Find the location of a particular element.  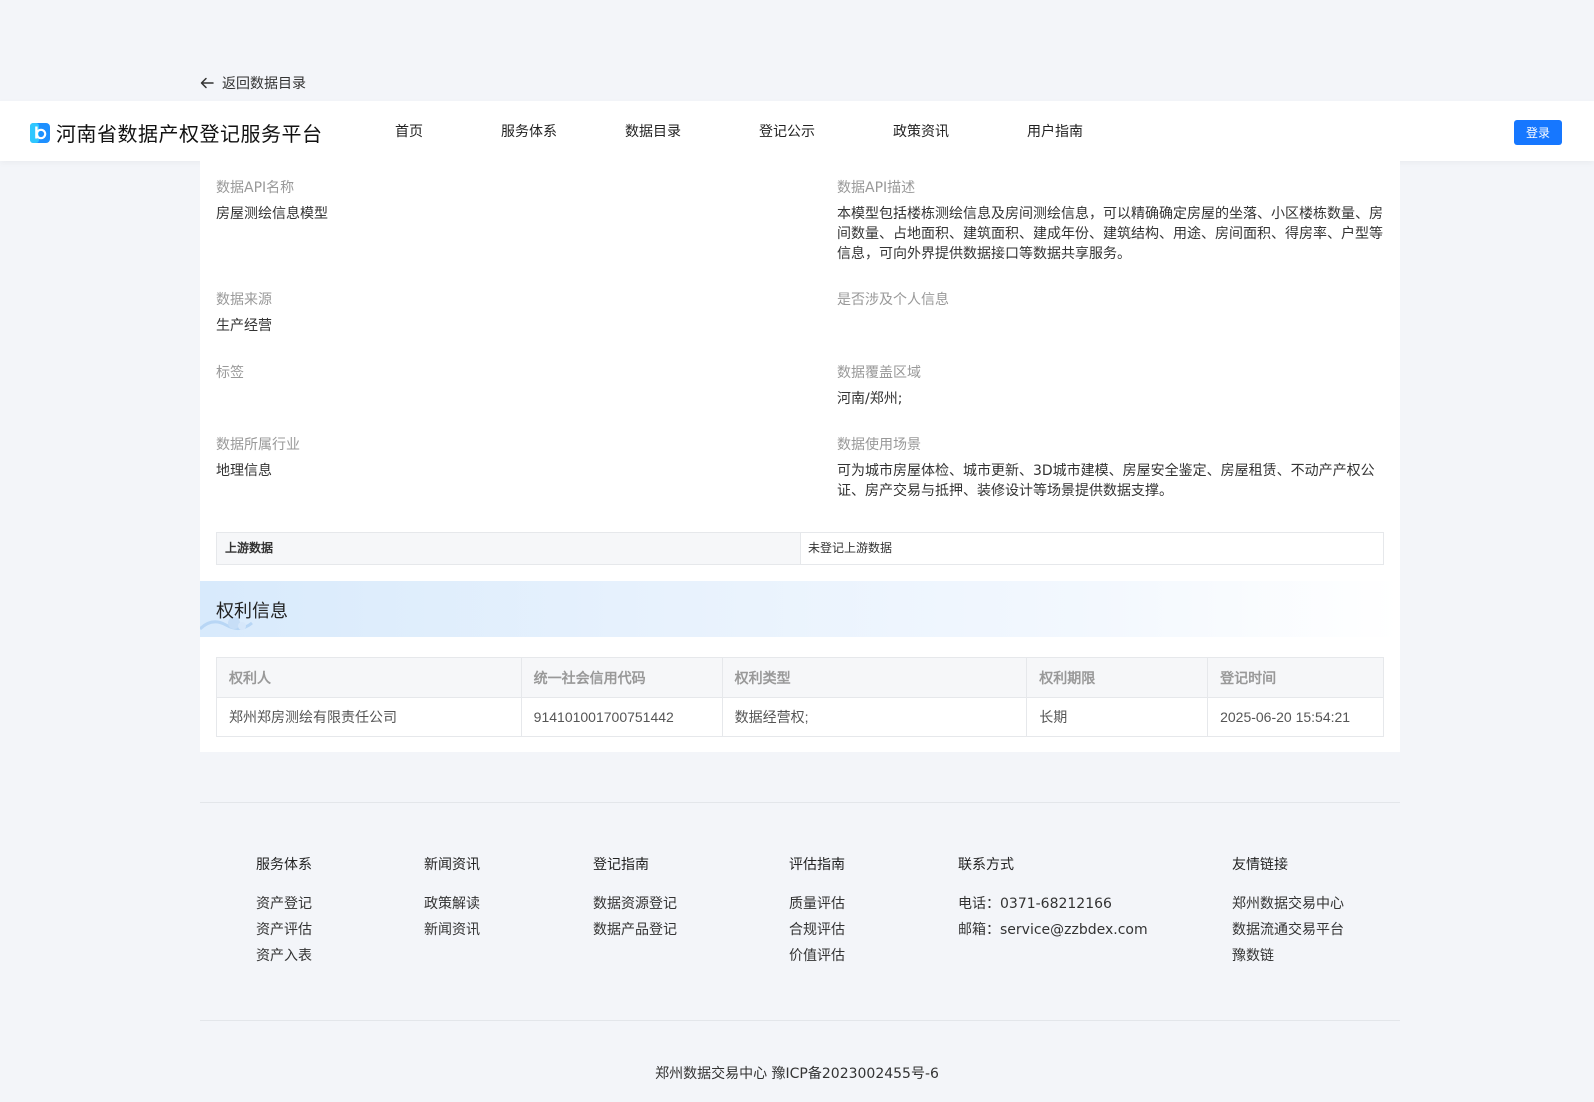

footer-col-evaluation-guide: 评估指南 质量评估 合规评估 价值评估 is located at coordinates (817, 913).